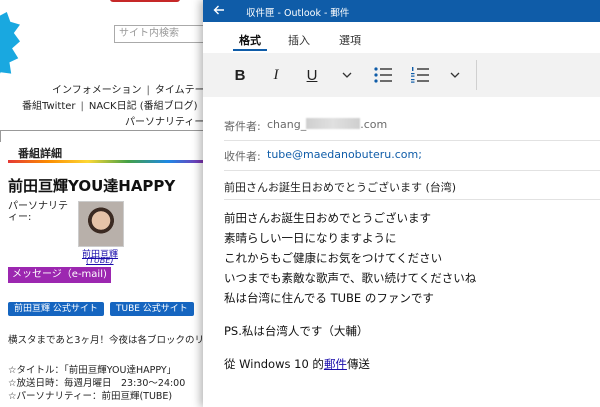 The image size is (600, 407). I want to click on from-divider, so click(412, 140).